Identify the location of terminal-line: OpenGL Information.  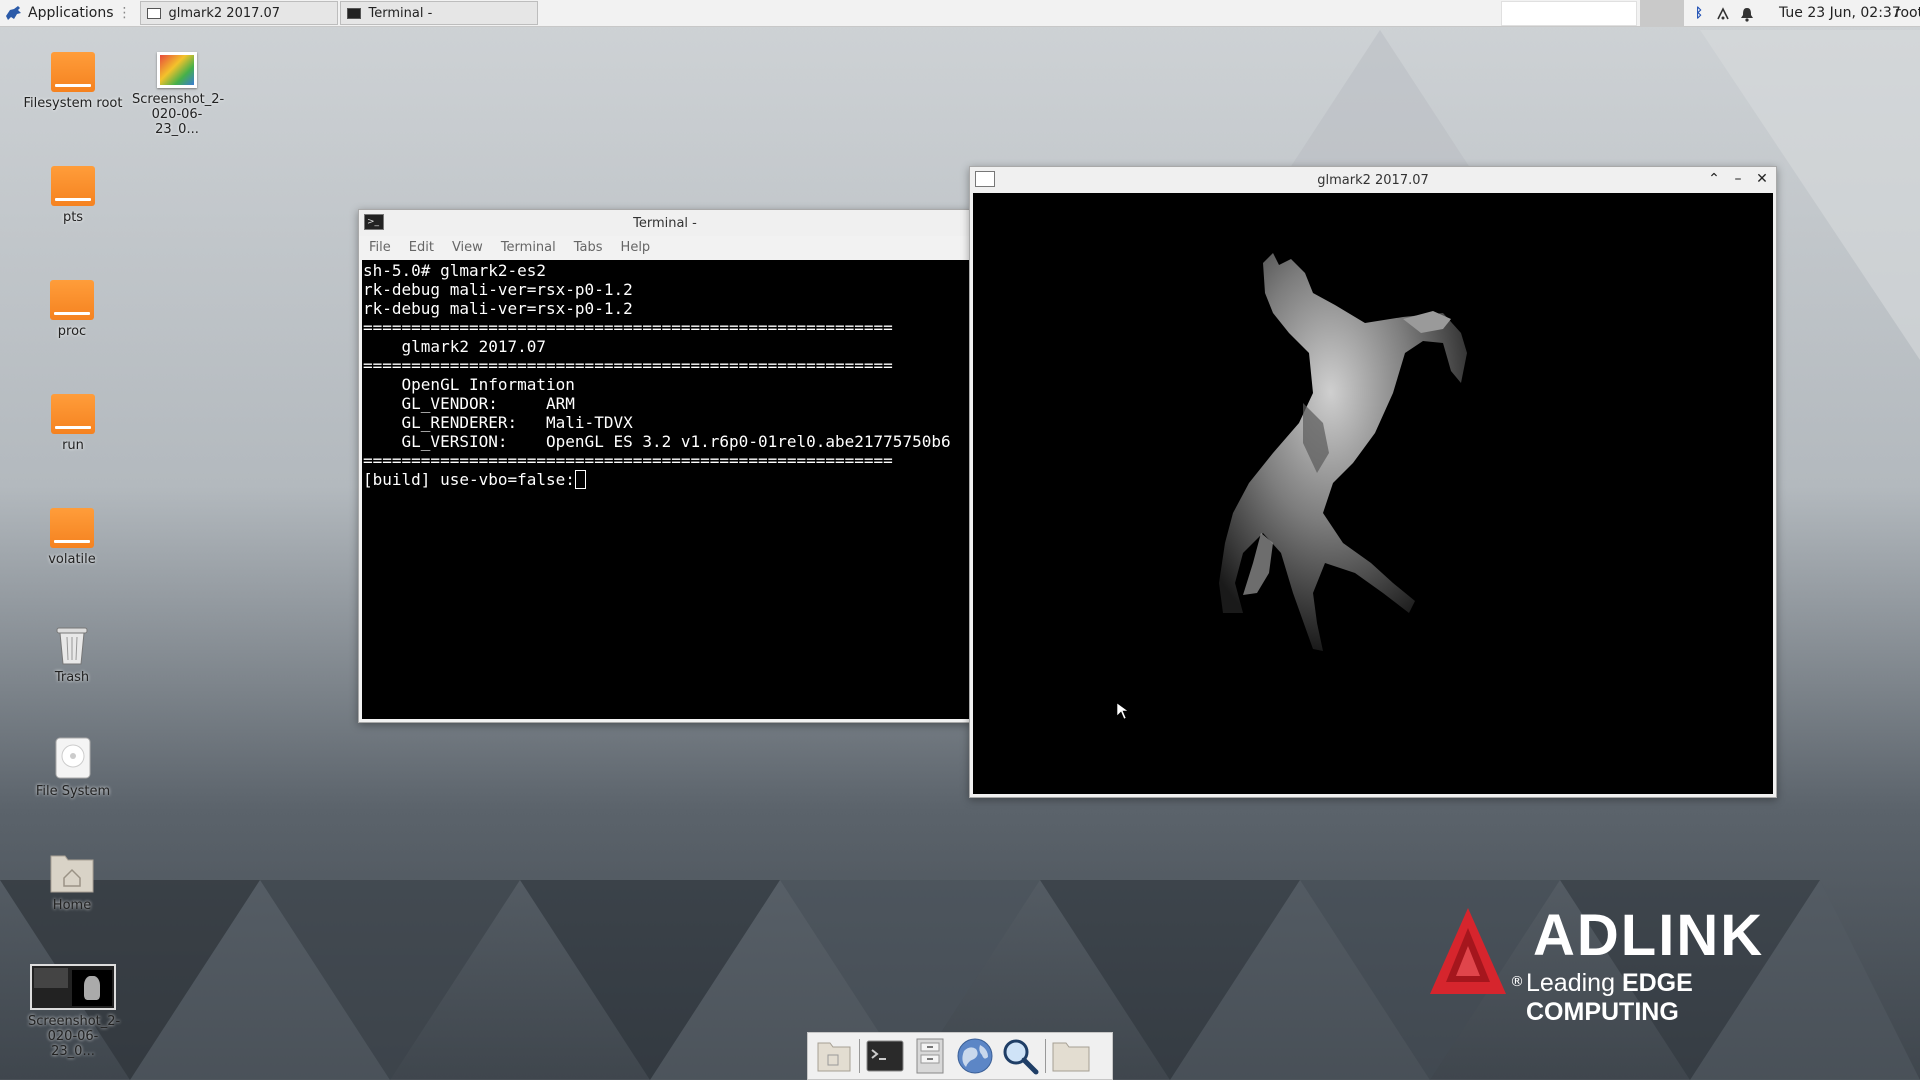
(469, 384).